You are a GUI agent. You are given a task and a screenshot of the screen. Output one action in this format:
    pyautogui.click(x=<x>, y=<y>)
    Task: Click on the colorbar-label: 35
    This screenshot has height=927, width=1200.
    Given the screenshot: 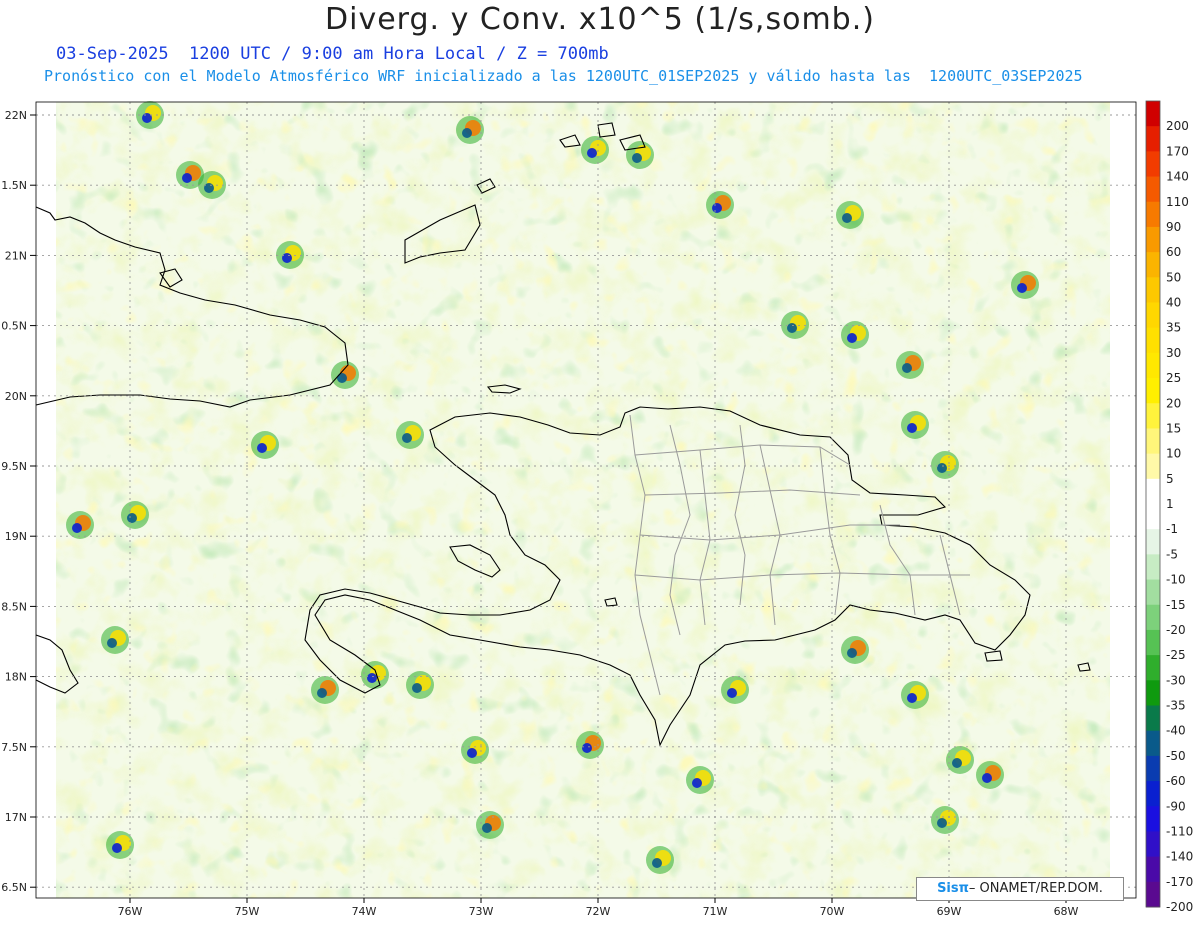 What is the action you would take?
    pyautogui.click(x=1173, y=328)
    